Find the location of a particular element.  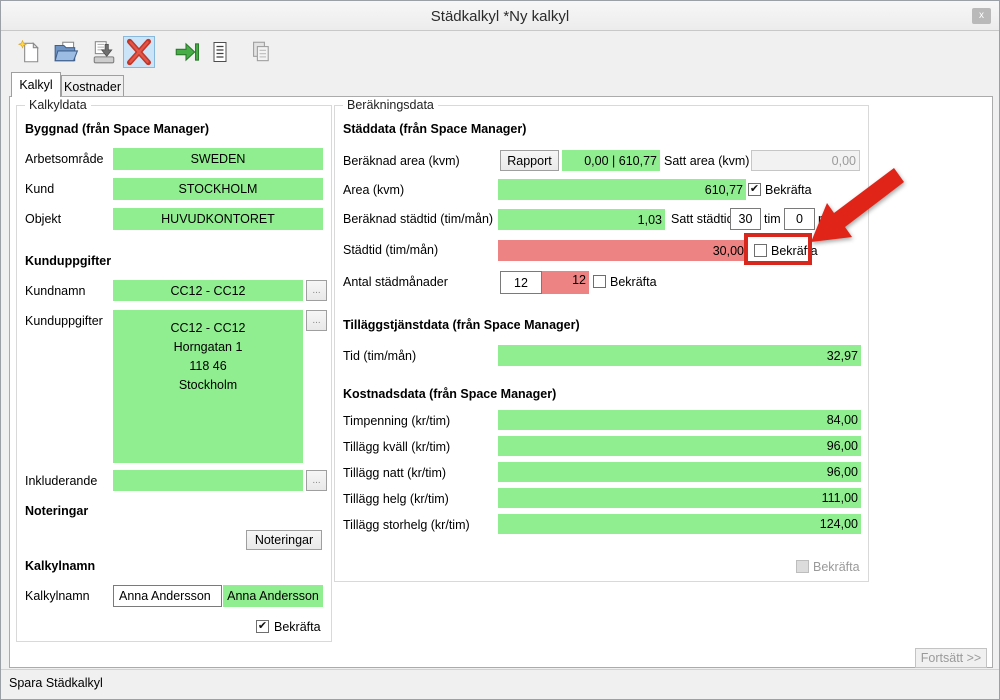

field-tillagg-natt: 96,00 is located at coordinates (679, 472).